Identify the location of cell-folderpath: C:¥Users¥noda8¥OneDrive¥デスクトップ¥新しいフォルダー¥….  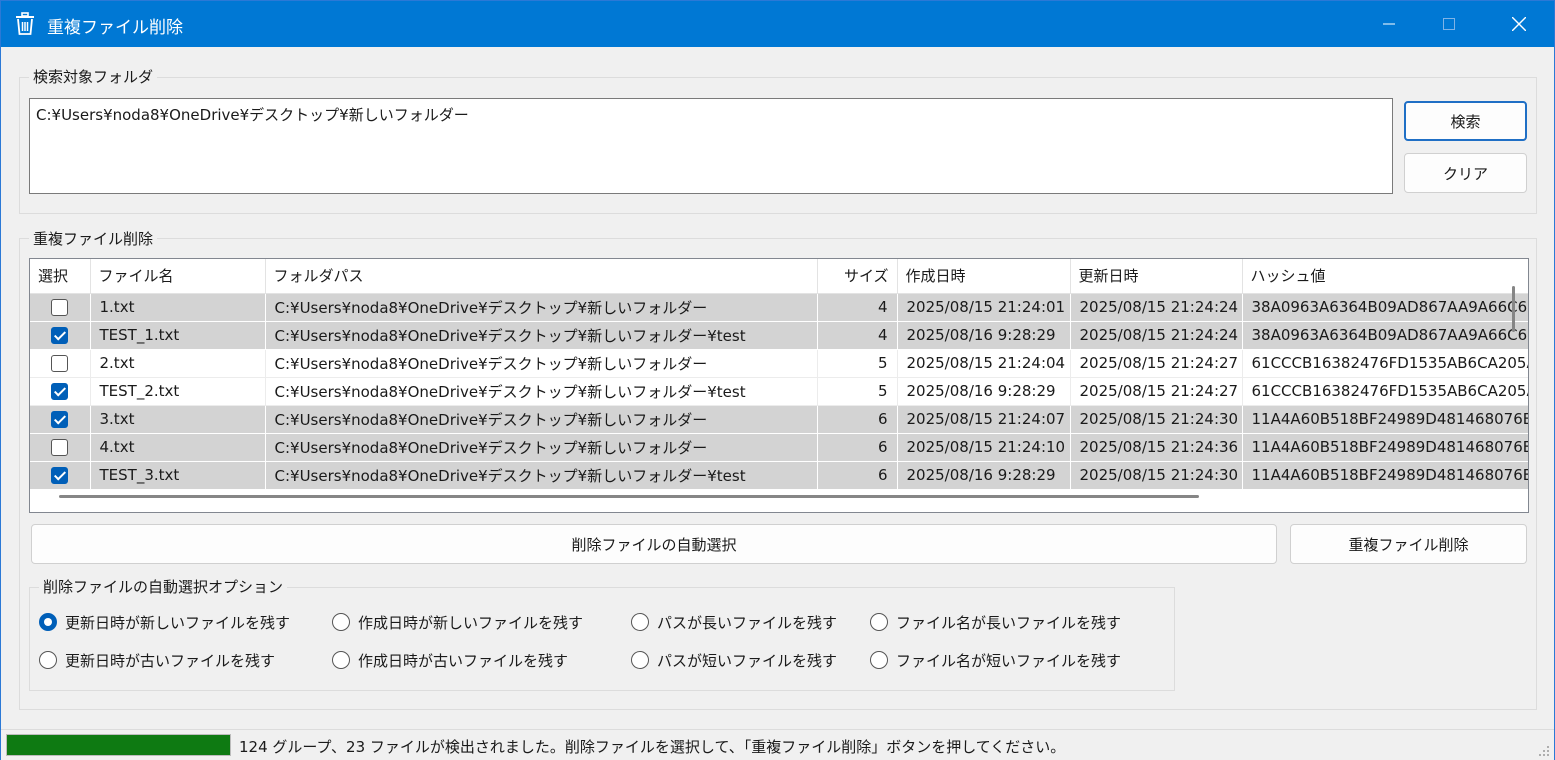
(541, 391).